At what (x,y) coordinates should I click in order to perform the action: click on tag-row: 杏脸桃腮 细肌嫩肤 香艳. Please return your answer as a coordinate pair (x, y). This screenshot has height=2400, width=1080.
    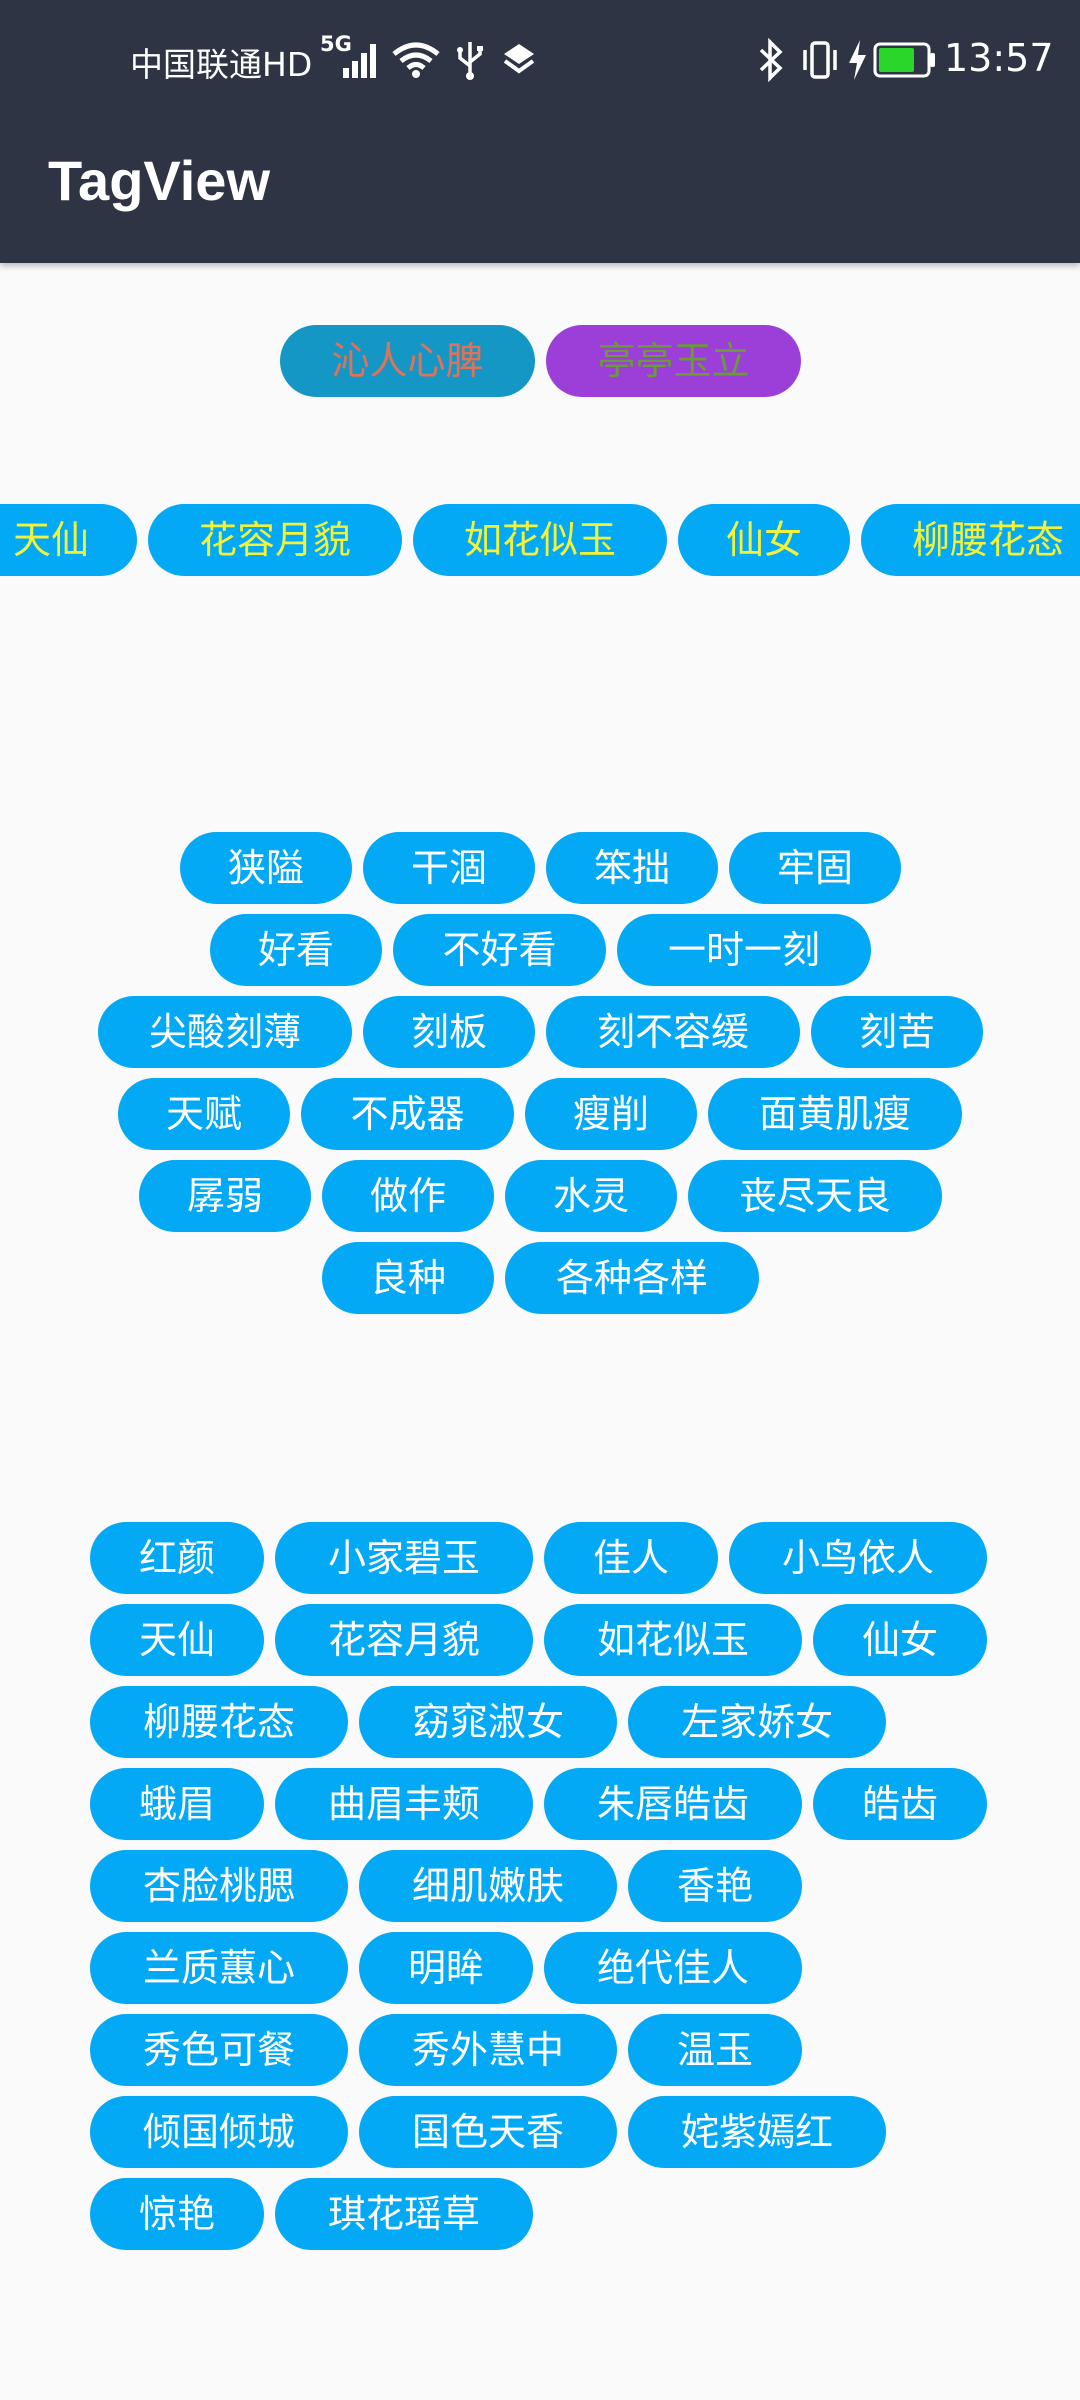
    Looking at the image, I should click on (540, 1886).